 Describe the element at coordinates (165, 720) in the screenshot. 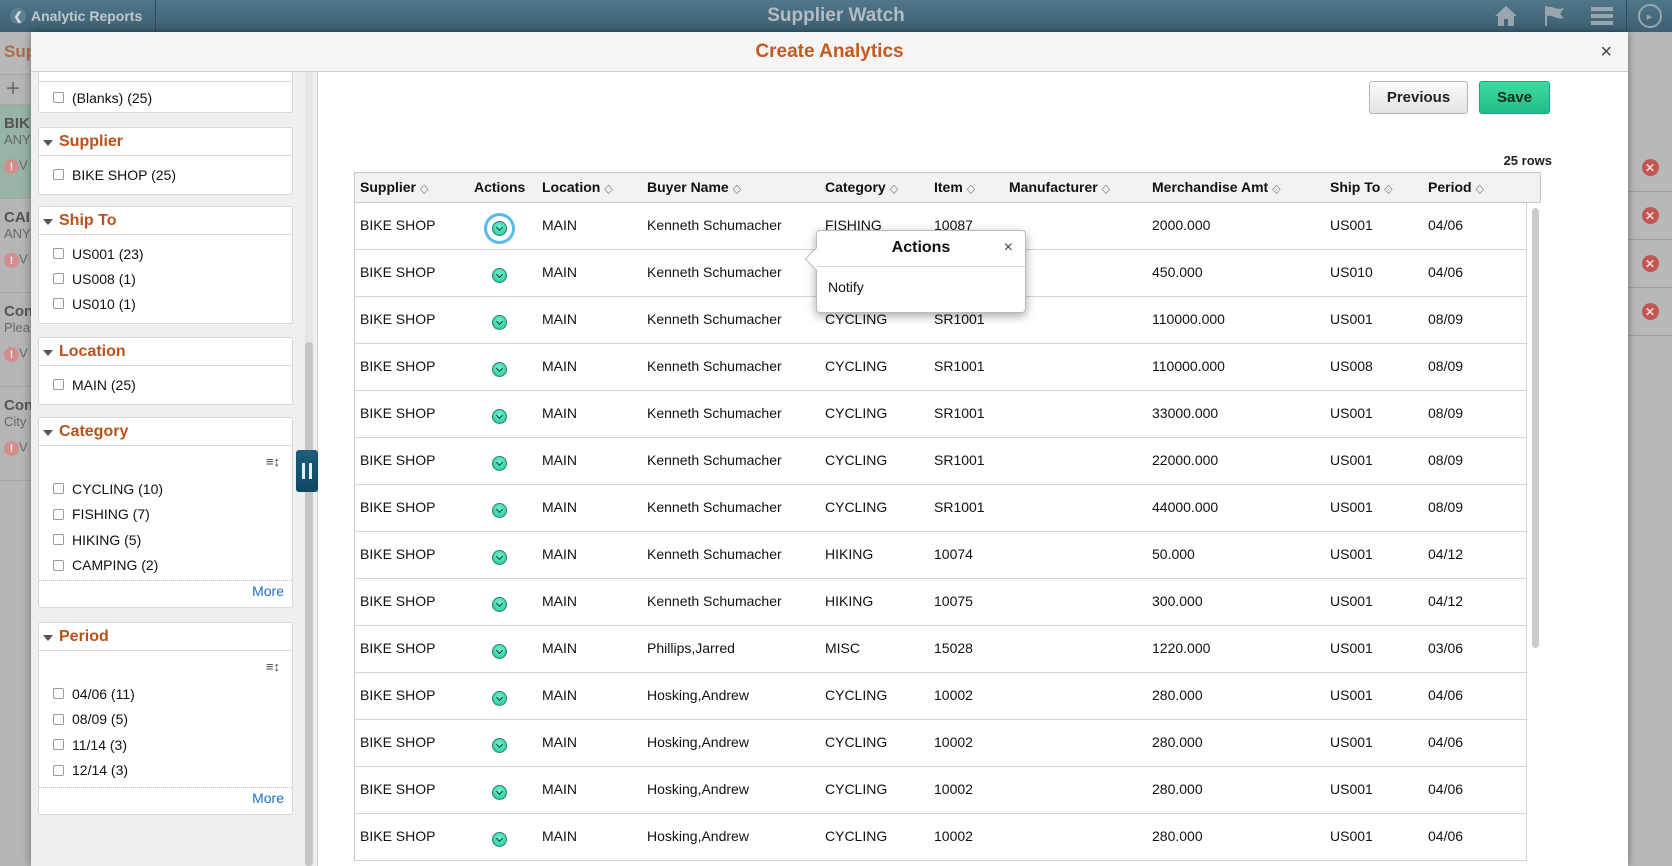

I see `facet-option: 08/09 (5)` at that location.